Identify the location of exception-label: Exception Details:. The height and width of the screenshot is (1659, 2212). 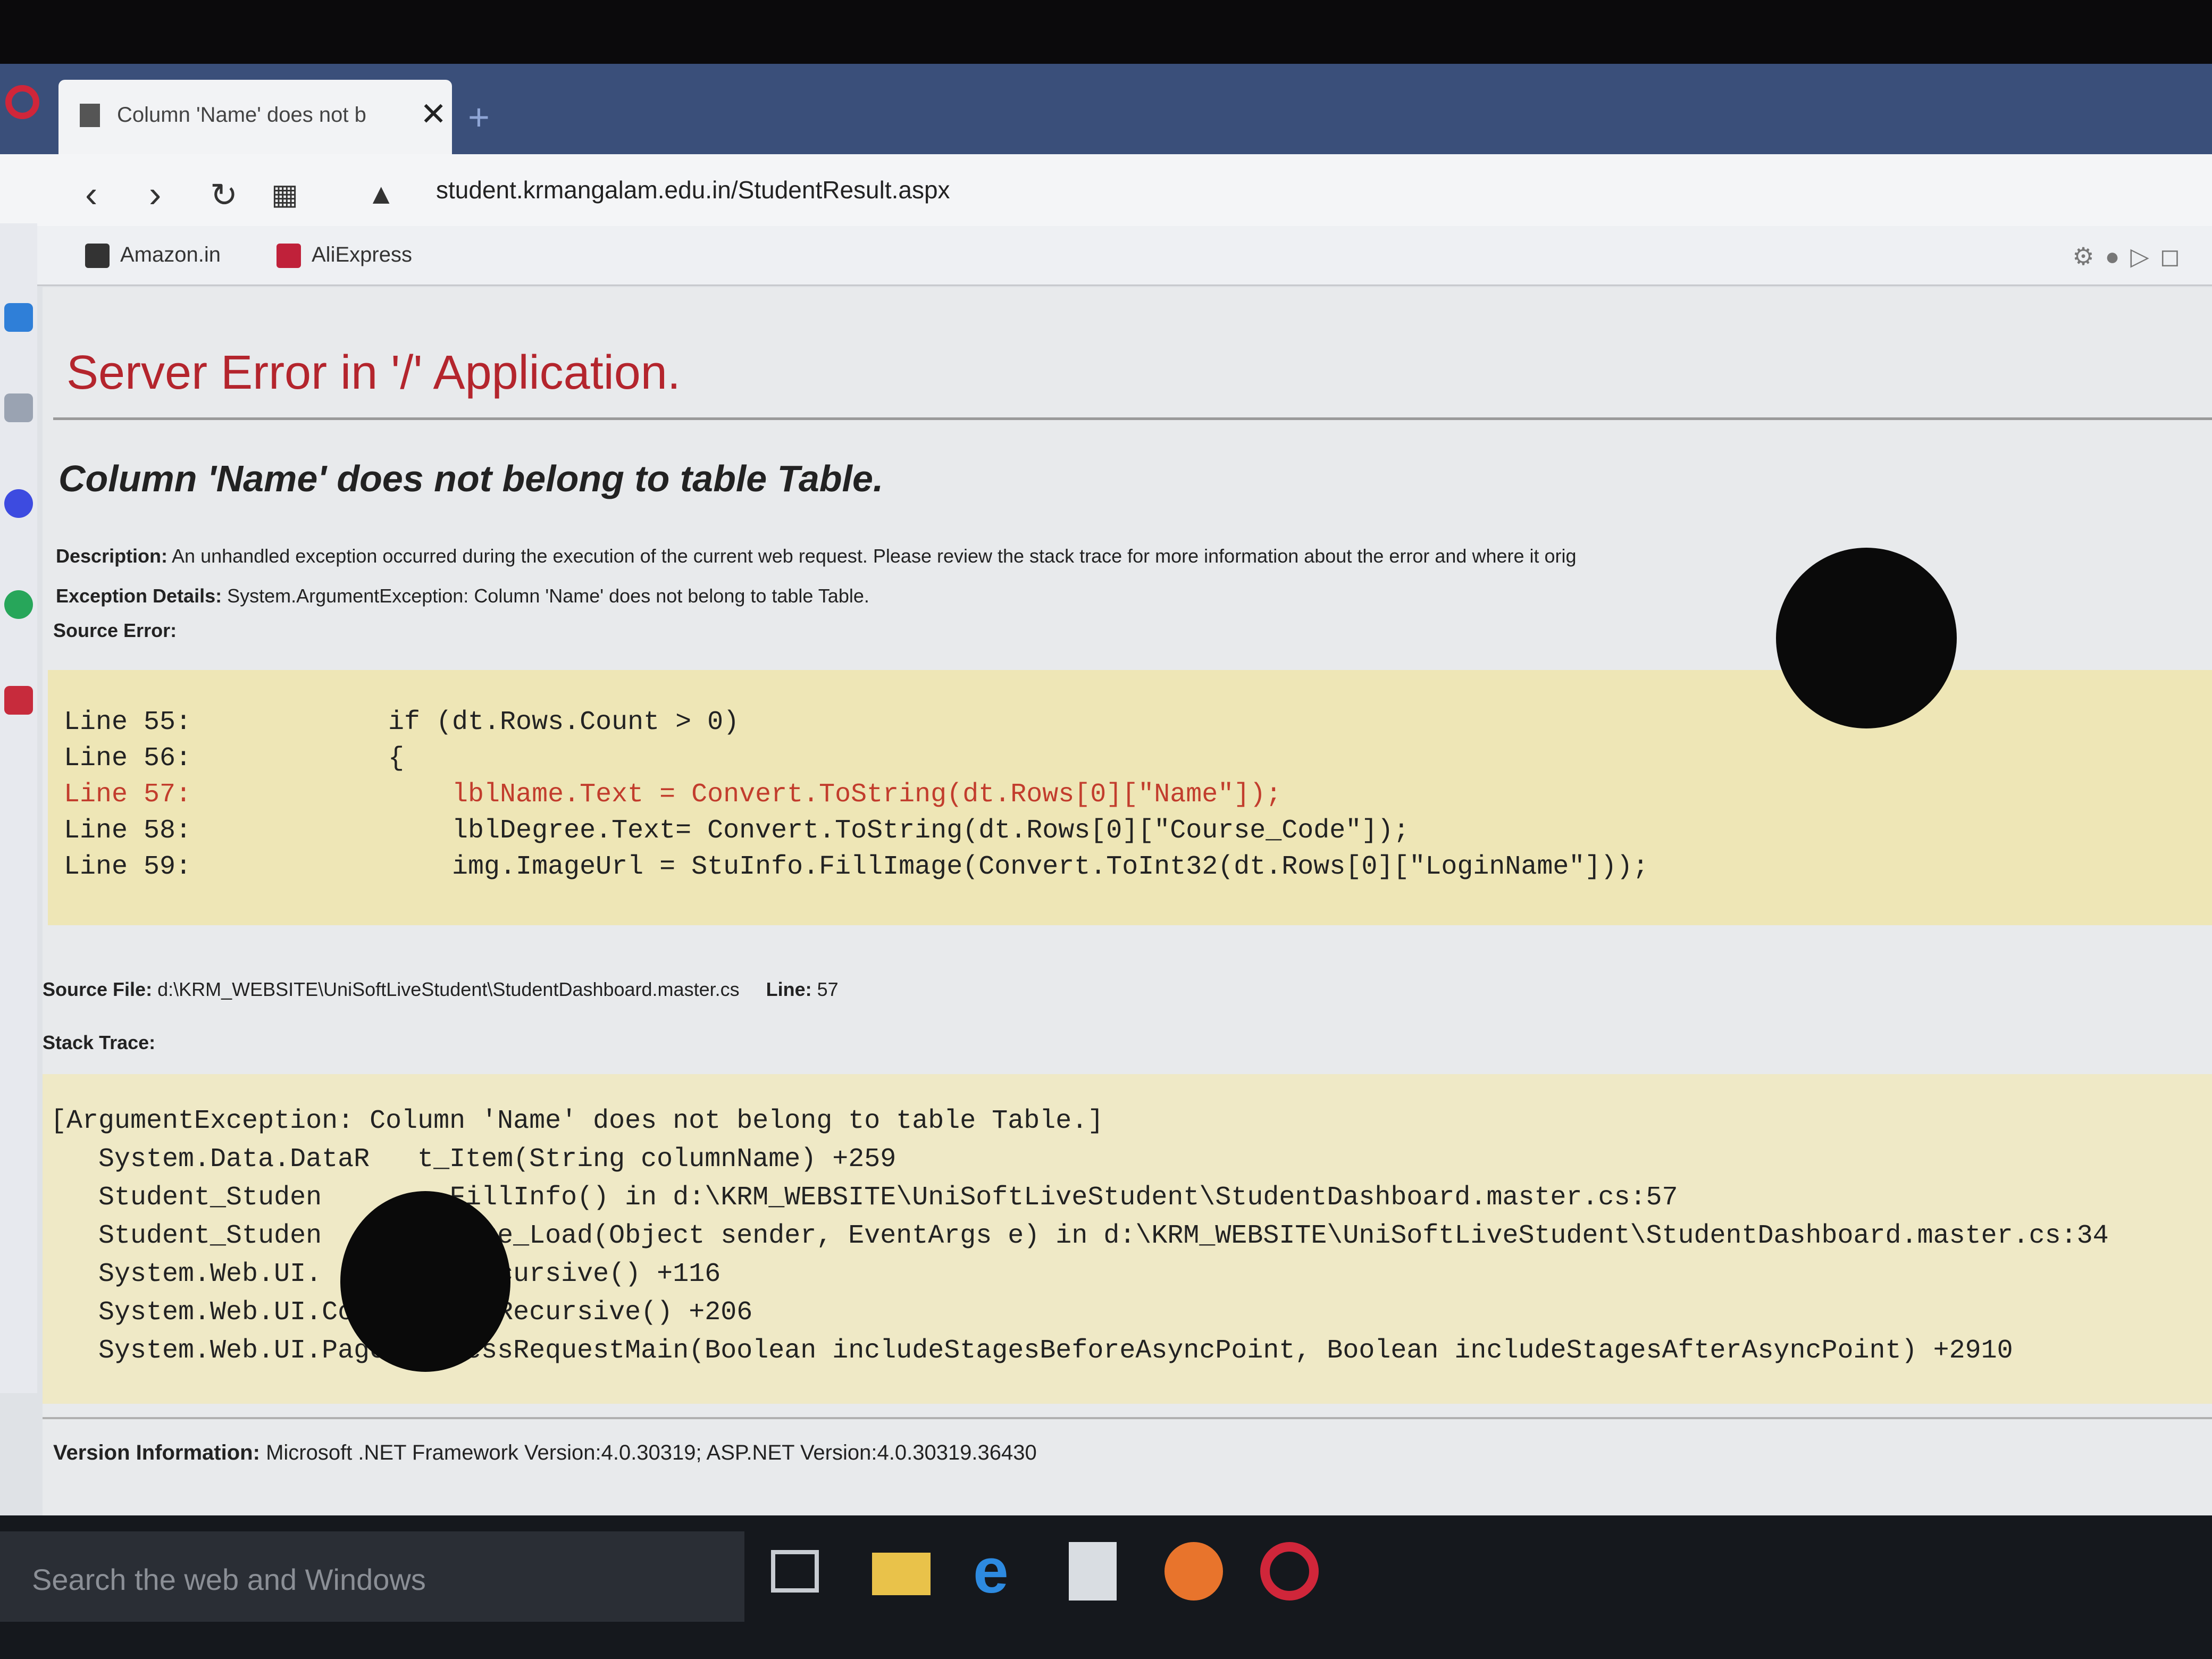
(139, 596).